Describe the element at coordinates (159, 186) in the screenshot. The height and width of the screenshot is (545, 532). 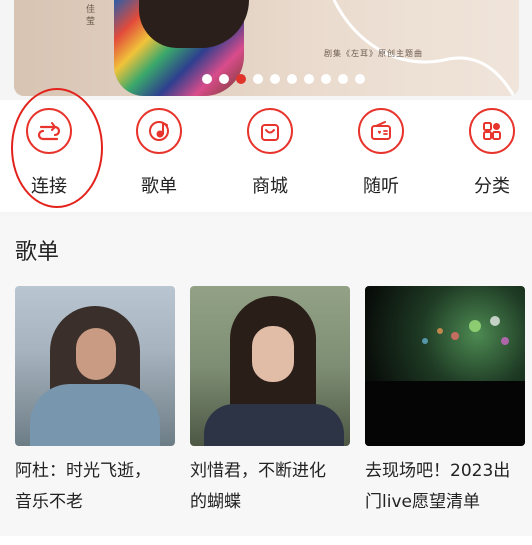
I see `nav-label-playlist: 歌单` at that location.